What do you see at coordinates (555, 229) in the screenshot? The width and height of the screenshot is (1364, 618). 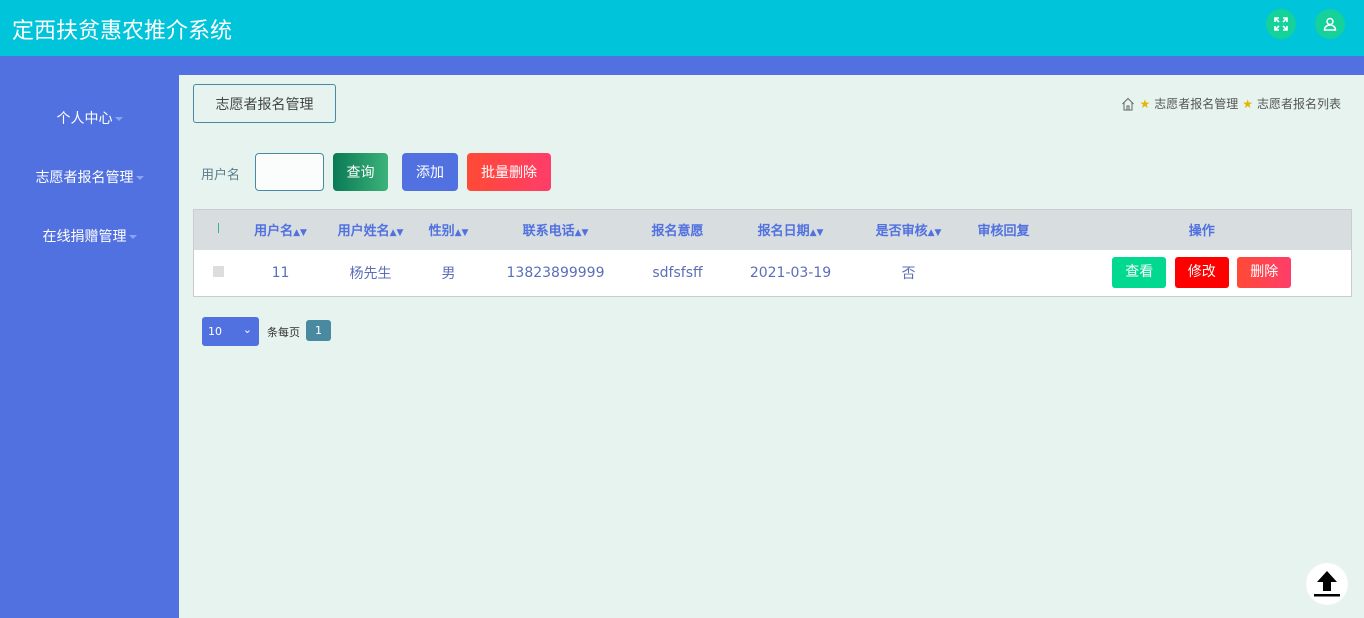 I see `column-phone: 联系电话▲▼` at bounding box center [555, 229].